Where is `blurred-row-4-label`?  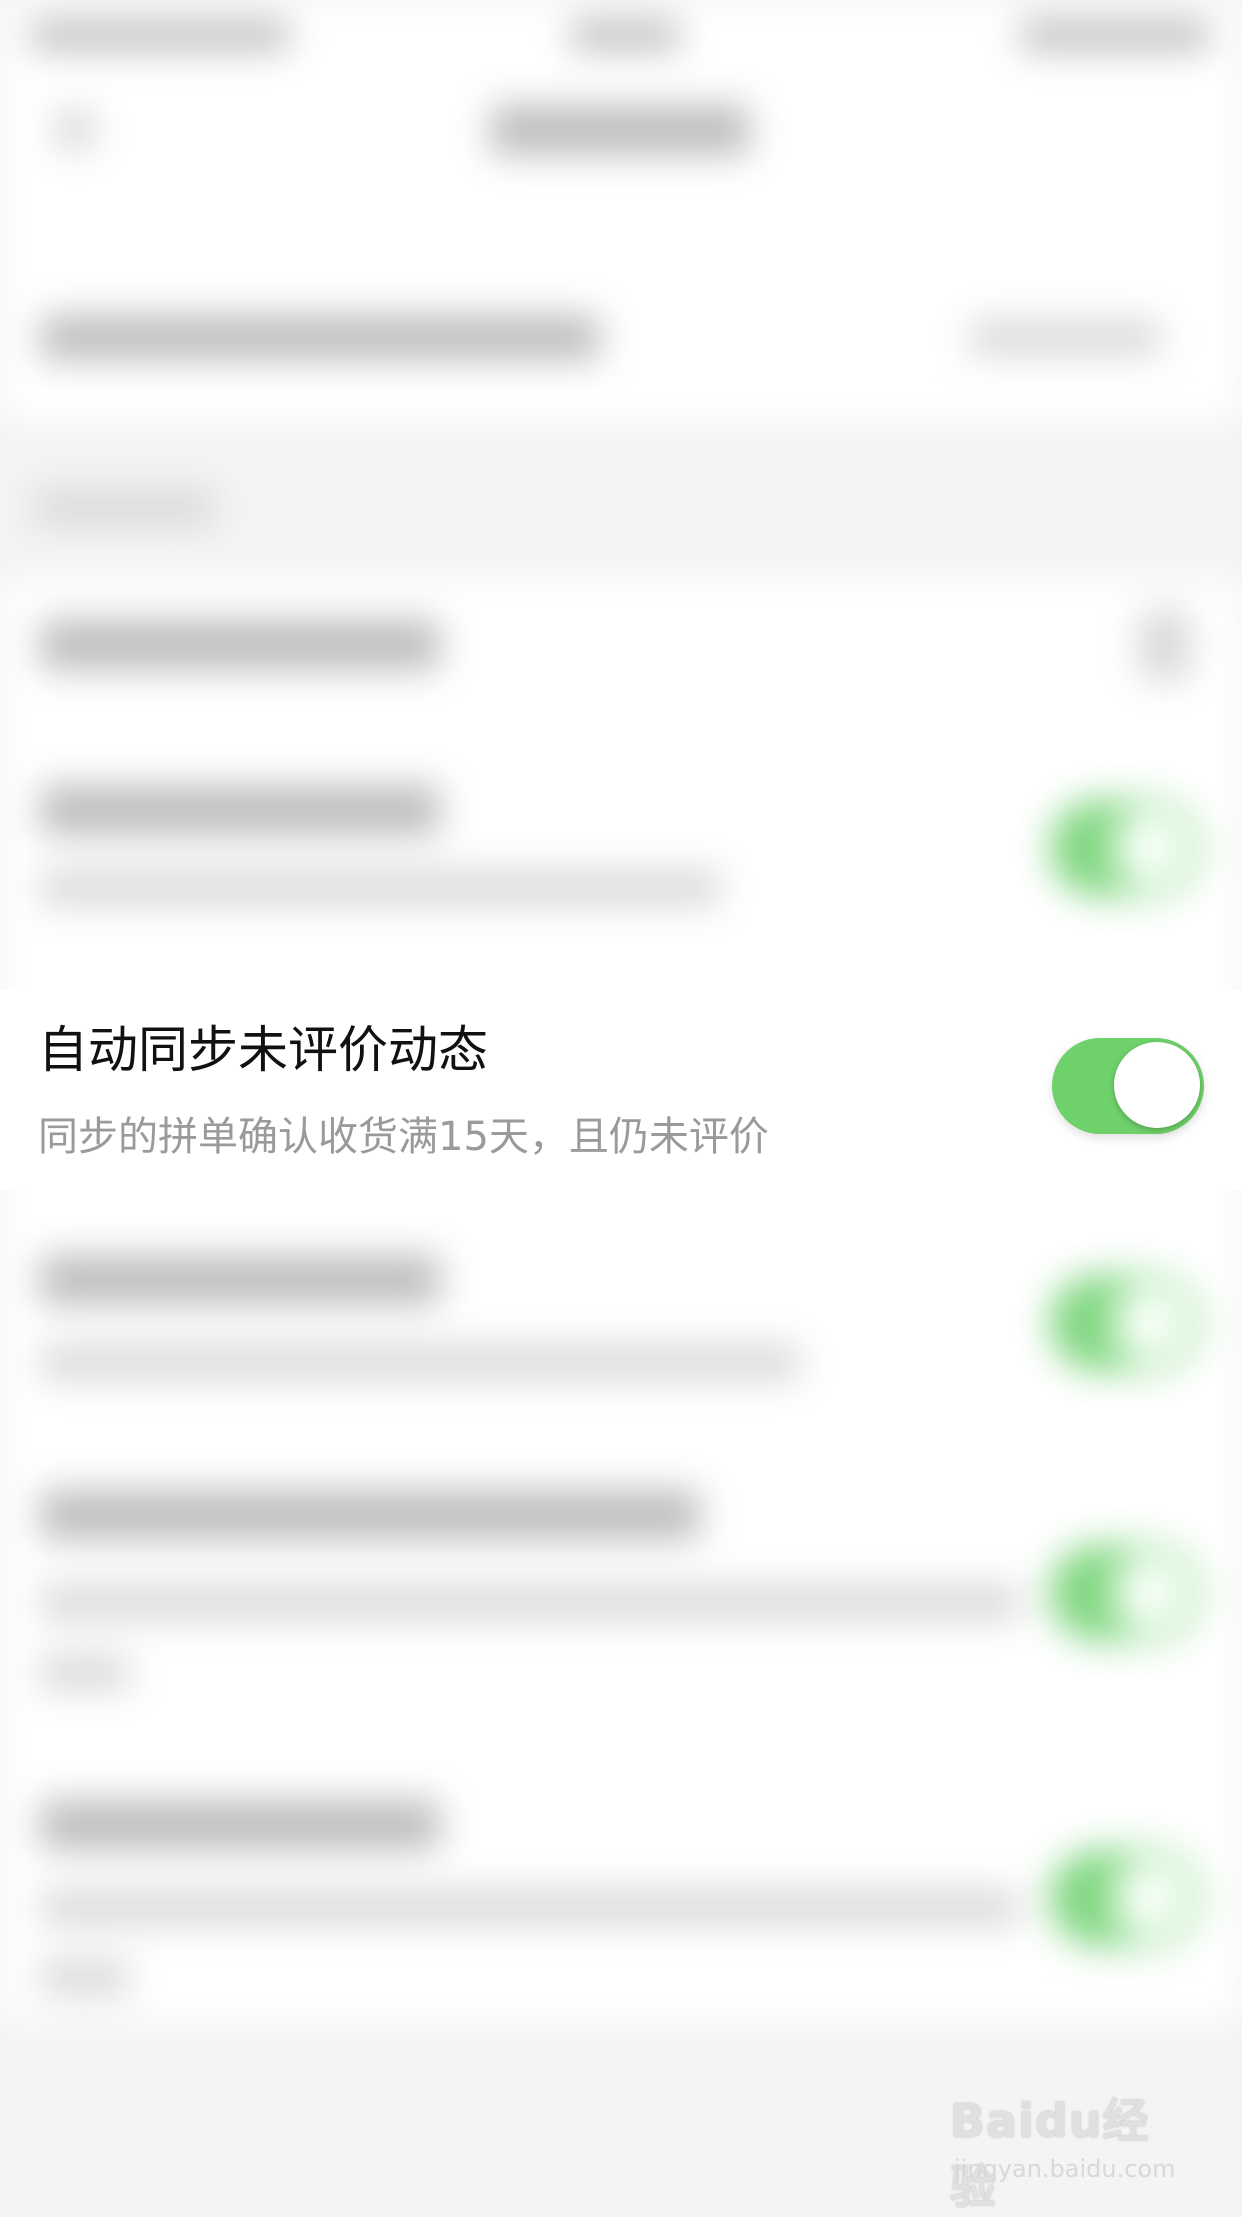 blurred-row-4-label is located at coordinates (240, 1280).